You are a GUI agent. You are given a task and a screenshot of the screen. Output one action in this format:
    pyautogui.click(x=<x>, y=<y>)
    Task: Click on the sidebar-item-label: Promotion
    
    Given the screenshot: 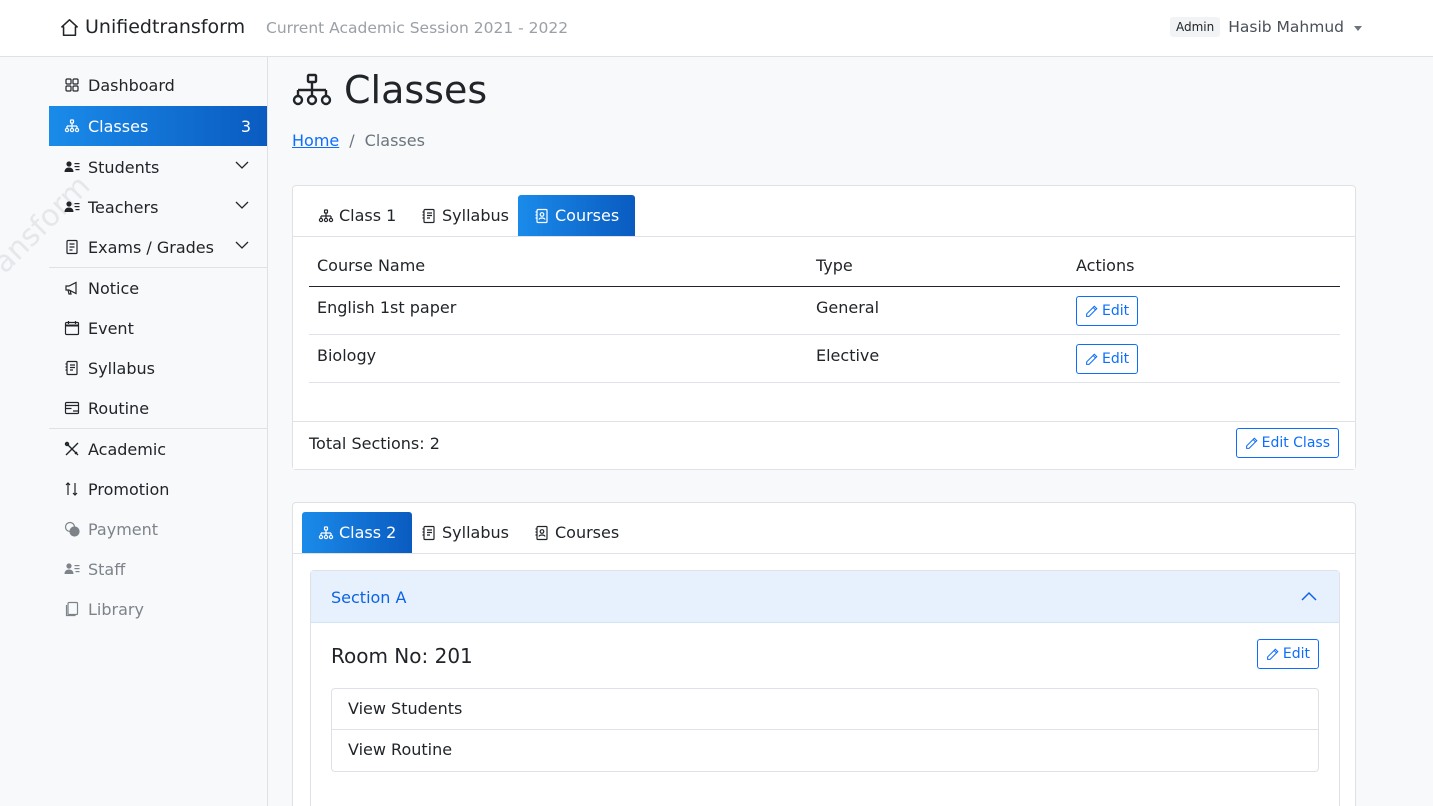 What is the action you would take?
    pyautogui.click(x=129, y=489)
    